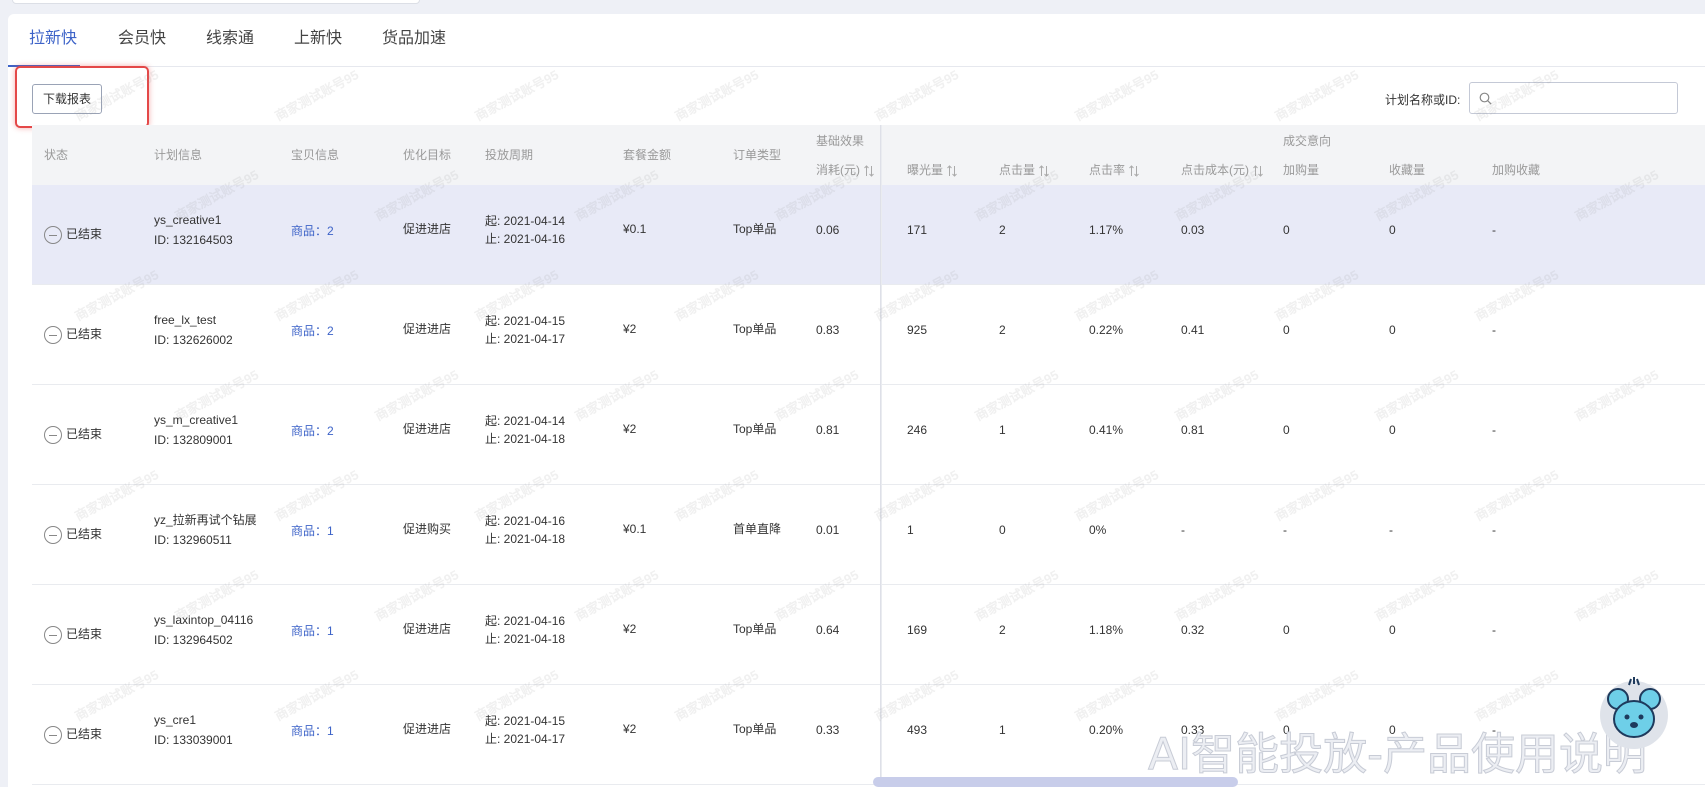 The width and height of the screenshot is (1705, 787). Describe the element at coordinates (1585, 98) in the screenshot. I see `search-input` at that location.